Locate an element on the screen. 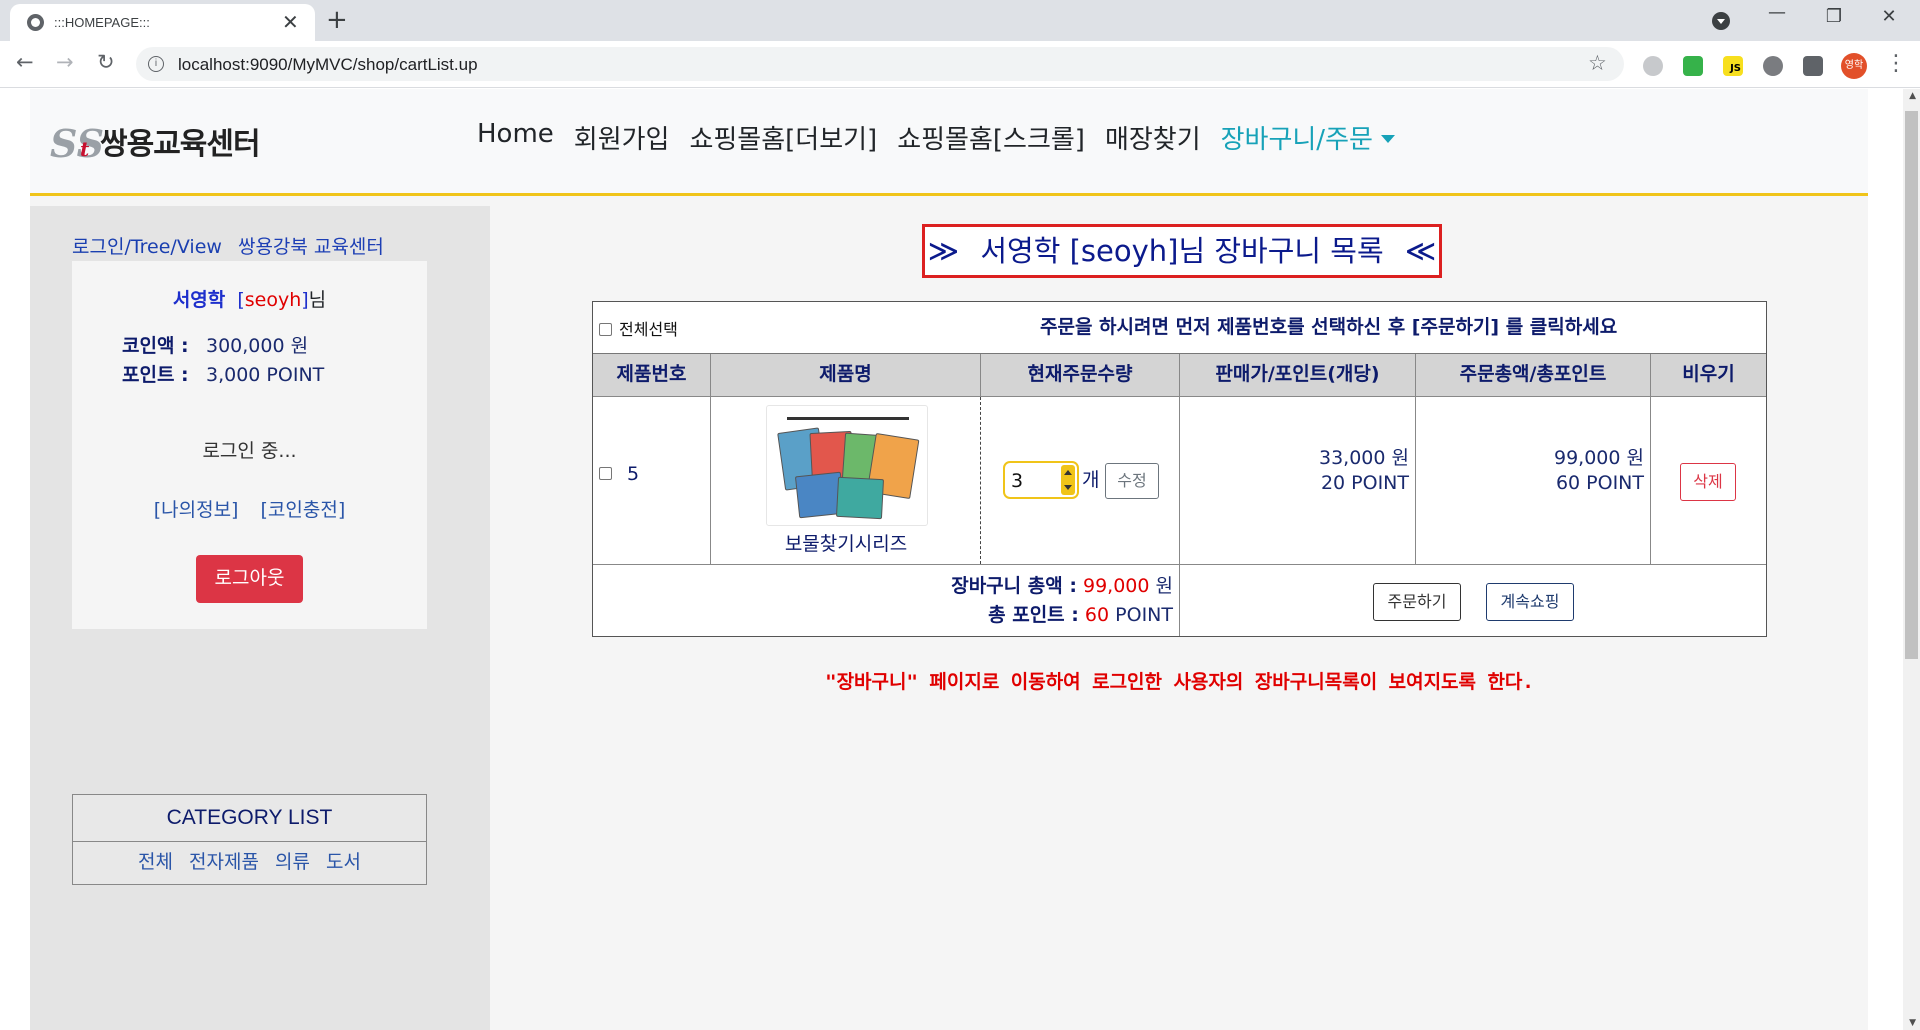  nav-home: Home is located at coordinates (515, 137).